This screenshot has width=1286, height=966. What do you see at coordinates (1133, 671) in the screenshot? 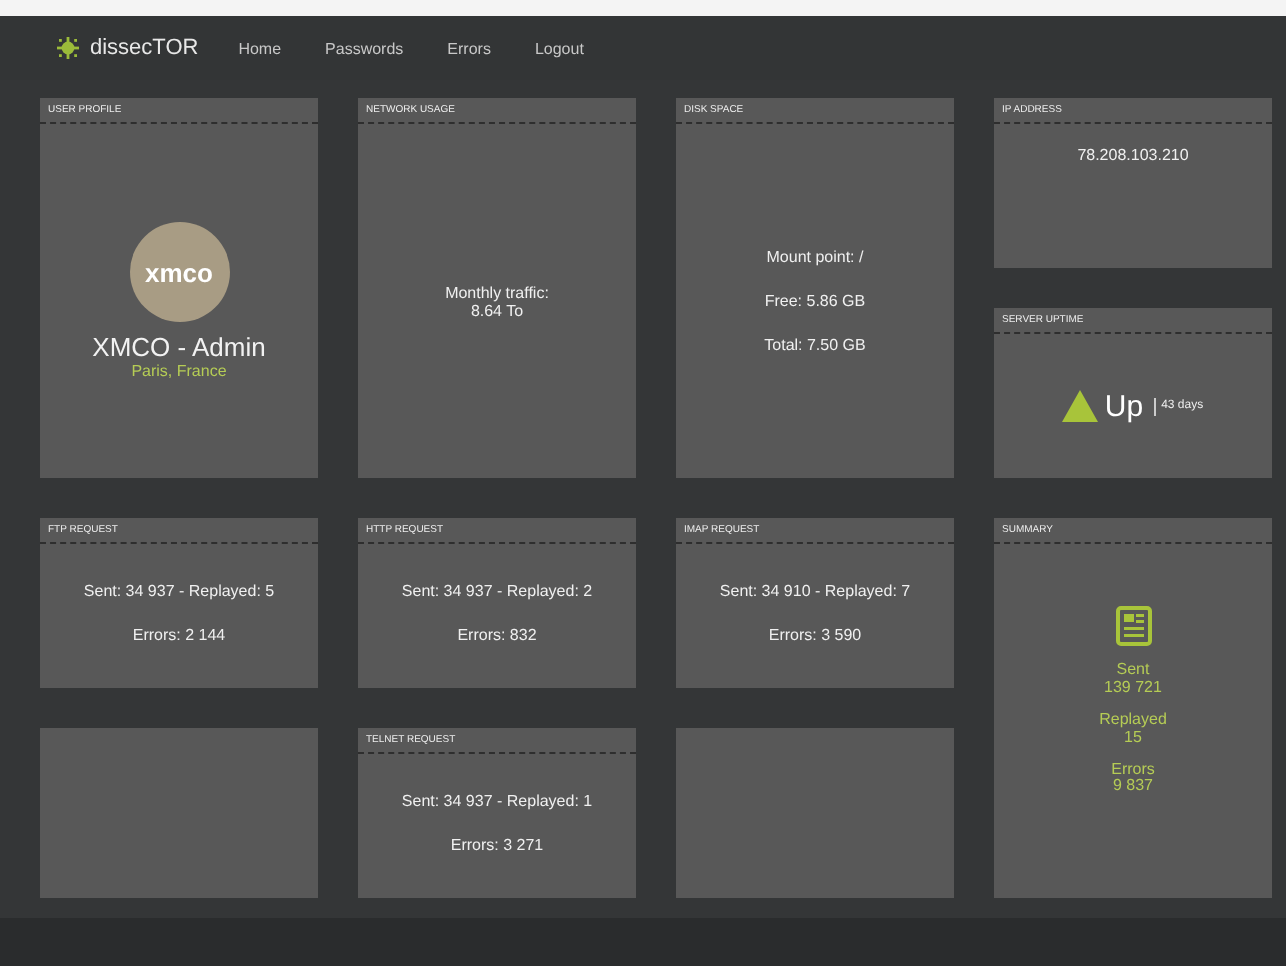
I see `summary-label: Sent` at bounding box center [1133, 671].